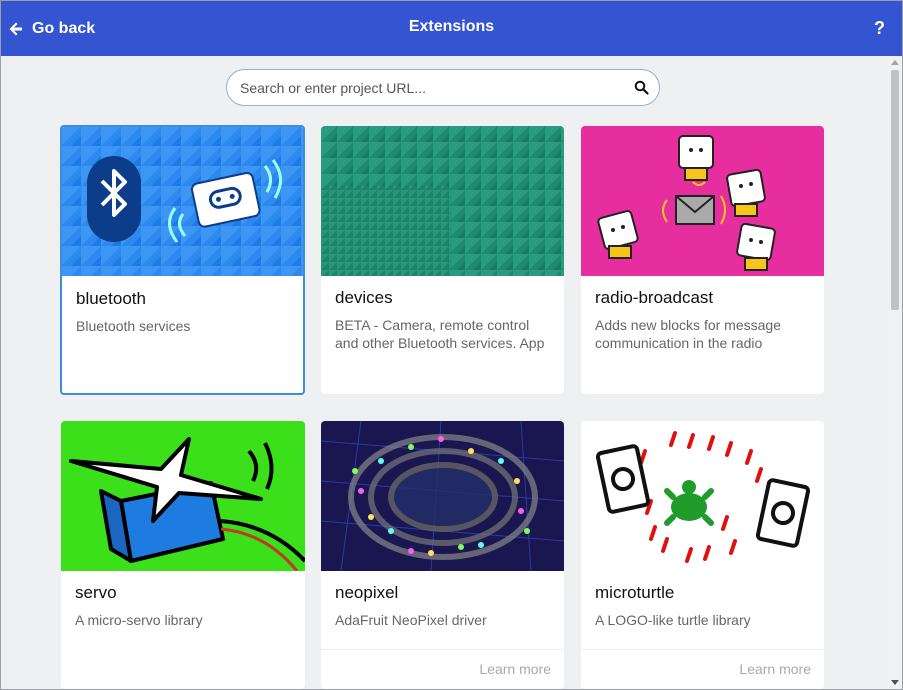 The height and width of the screenshot is (690, 903). Describe the element at coordinates (895, 62) in the screenshot. I see `scroll-up-arrow-icon` at that location.